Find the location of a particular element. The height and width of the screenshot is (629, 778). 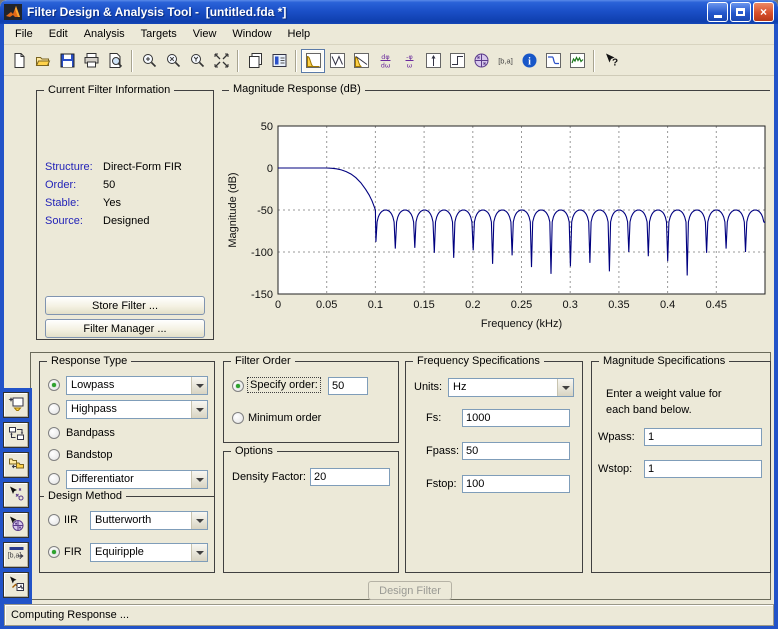

pole-zero-editor-button is located at coordinates (16, 495).